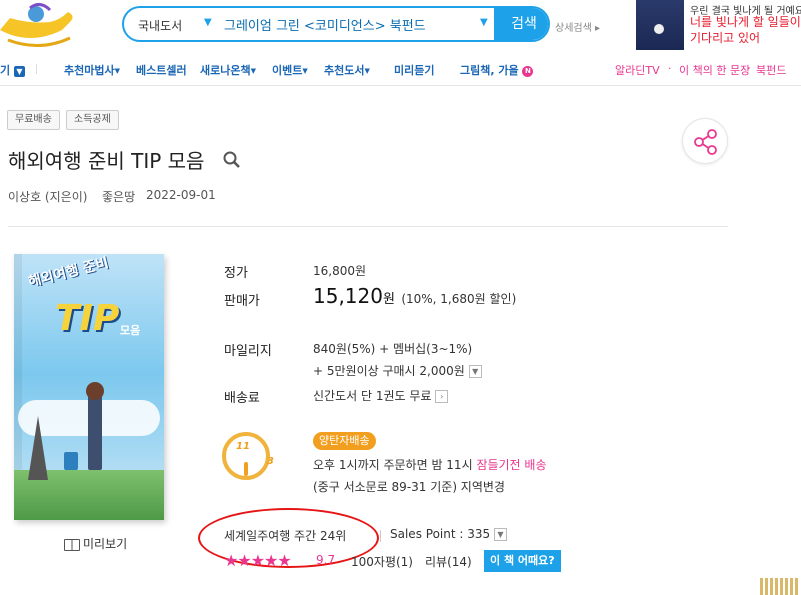  Describe the element at coordinates (440, 534) in the screenshot. I see `sales-point: Sales Point : 335` at that location.